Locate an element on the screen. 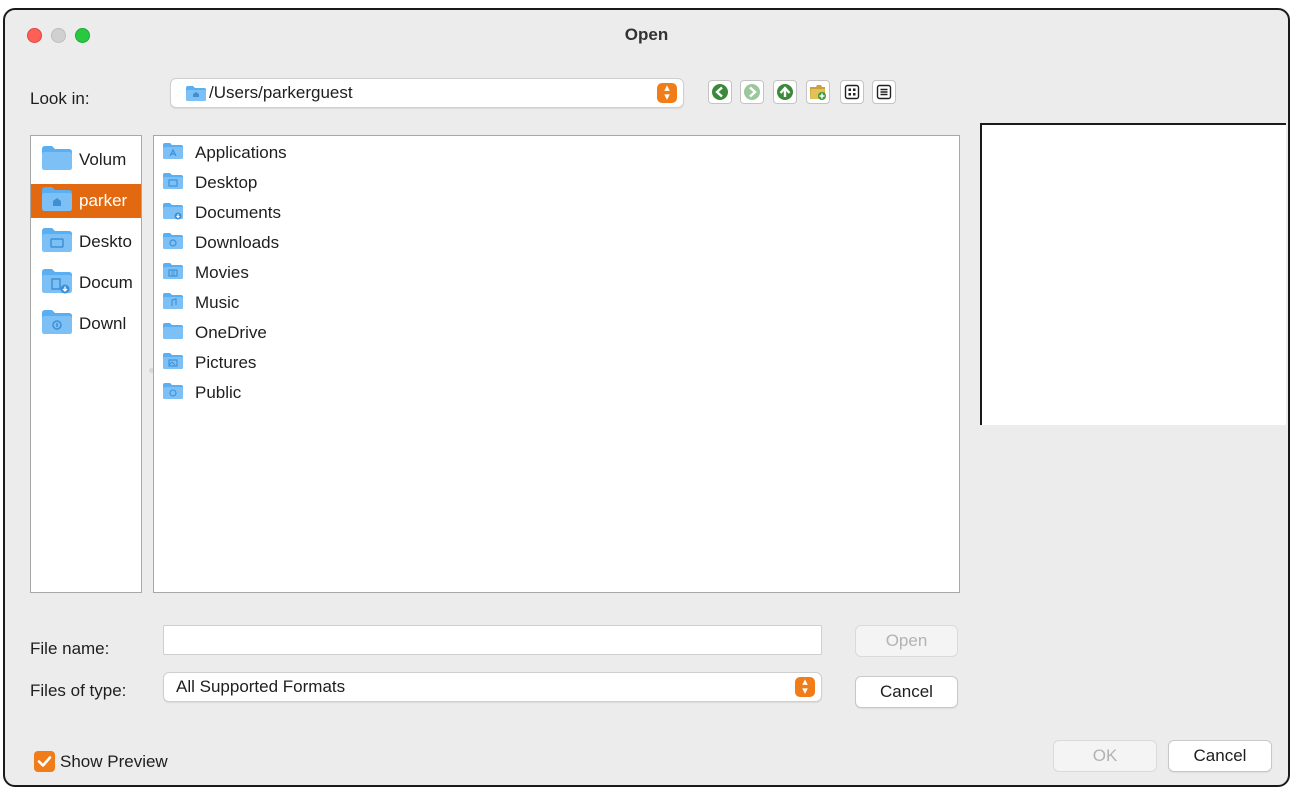 The height and width of the screenshot is (792, 1296). file-item-label: Public is located at coordinates (218, 392).